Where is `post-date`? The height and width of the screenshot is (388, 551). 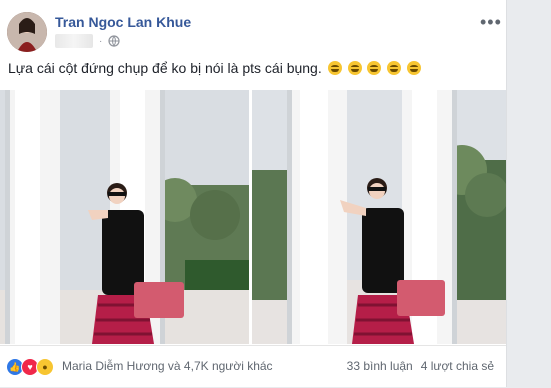
post-date is located at coordinates (74, 41).